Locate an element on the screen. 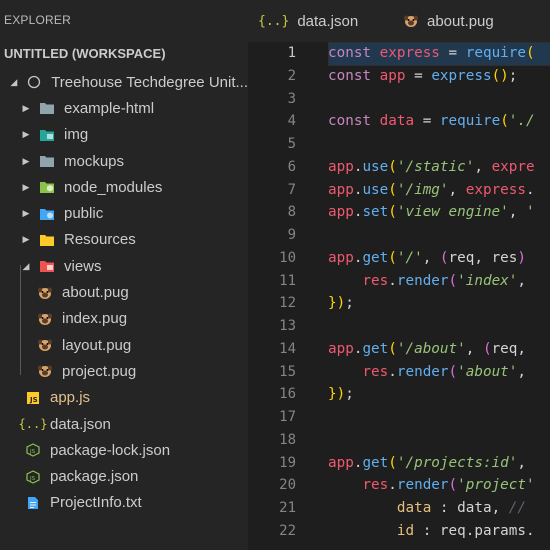  code-line: 2 const app = express(); is located at coordinates (399, 76).